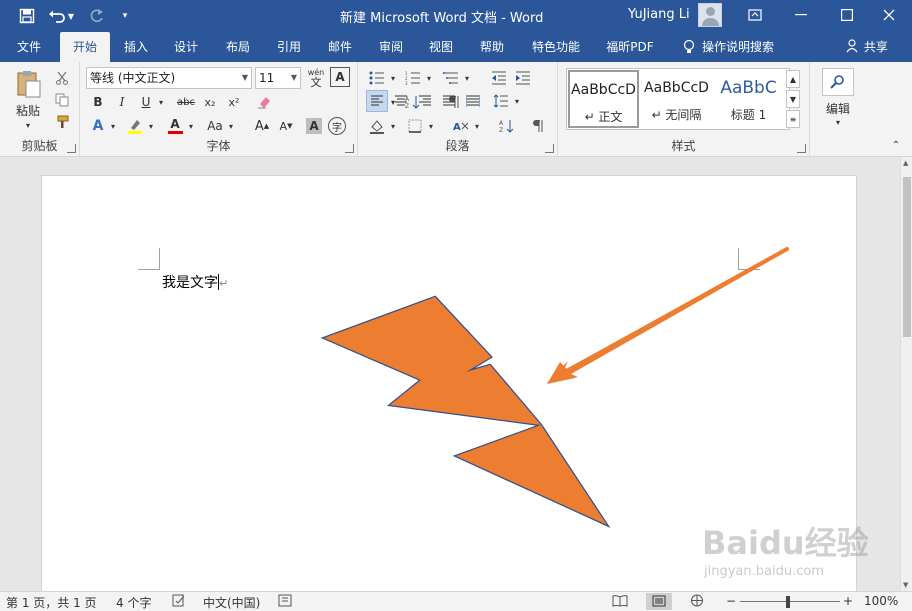  Describe the element at coordinates (210, 102) in the screenshot. I see `subscript-button: x₂` at that location.